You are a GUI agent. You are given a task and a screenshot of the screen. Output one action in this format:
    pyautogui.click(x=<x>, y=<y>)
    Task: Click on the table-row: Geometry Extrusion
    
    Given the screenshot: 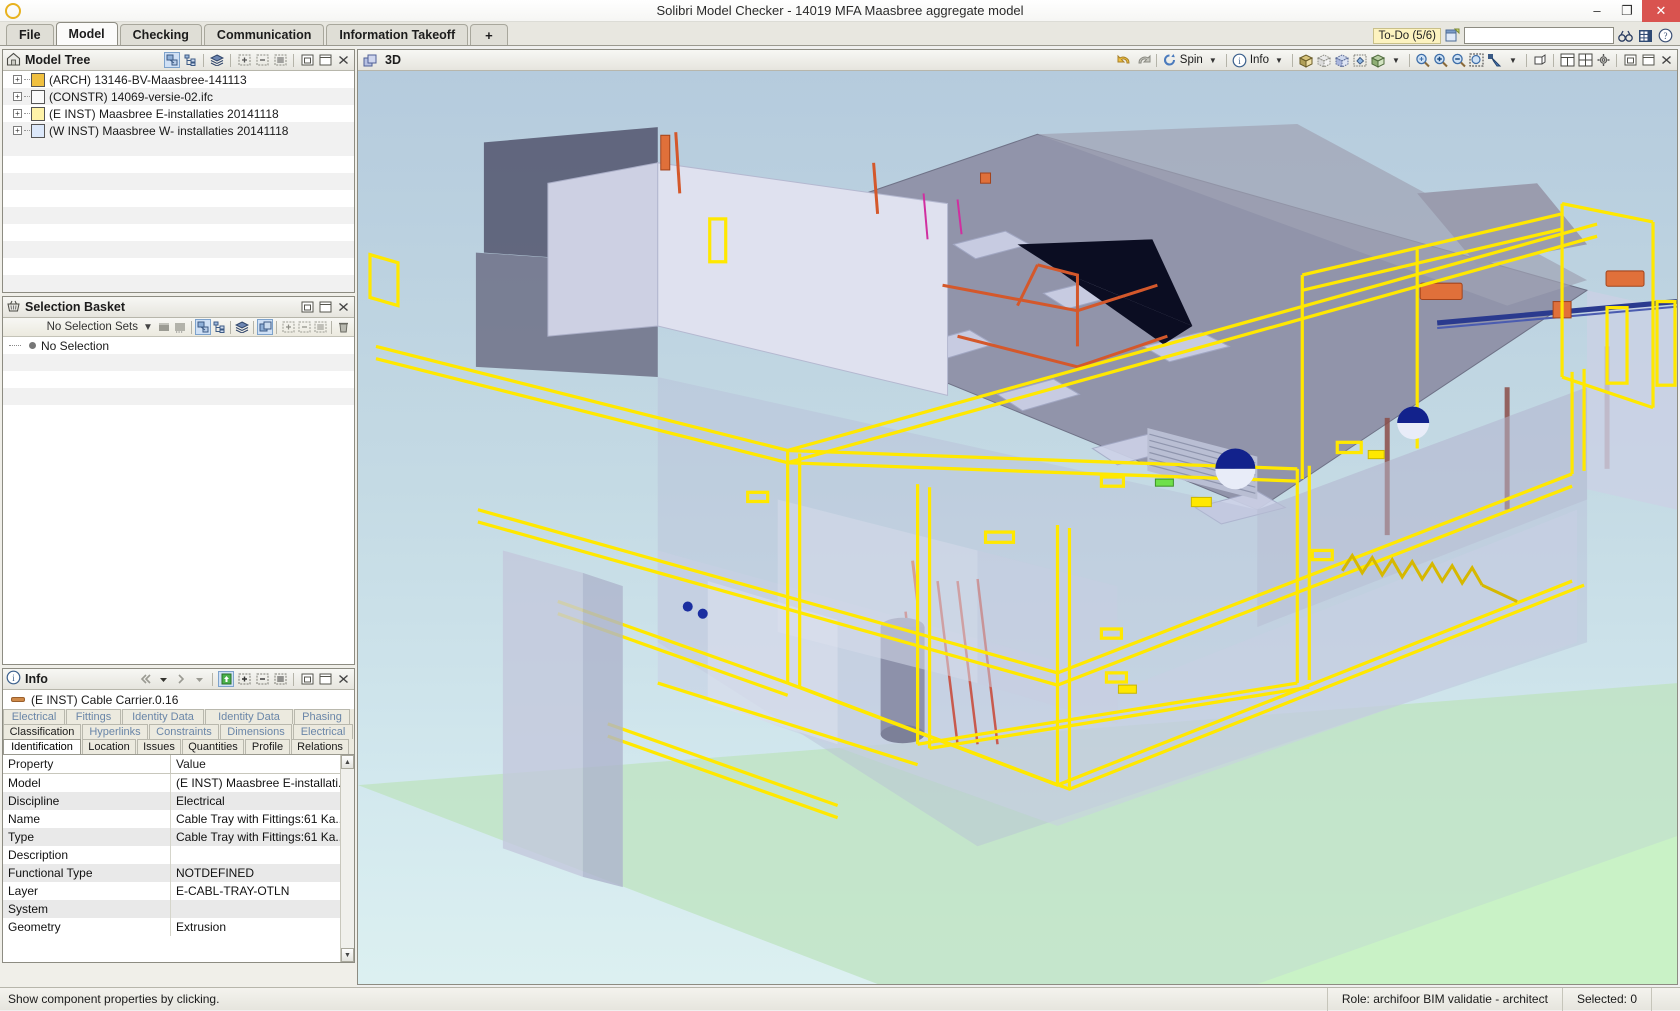 What is the action you would take?
    pyautogui.click(x=178, y=927)
    